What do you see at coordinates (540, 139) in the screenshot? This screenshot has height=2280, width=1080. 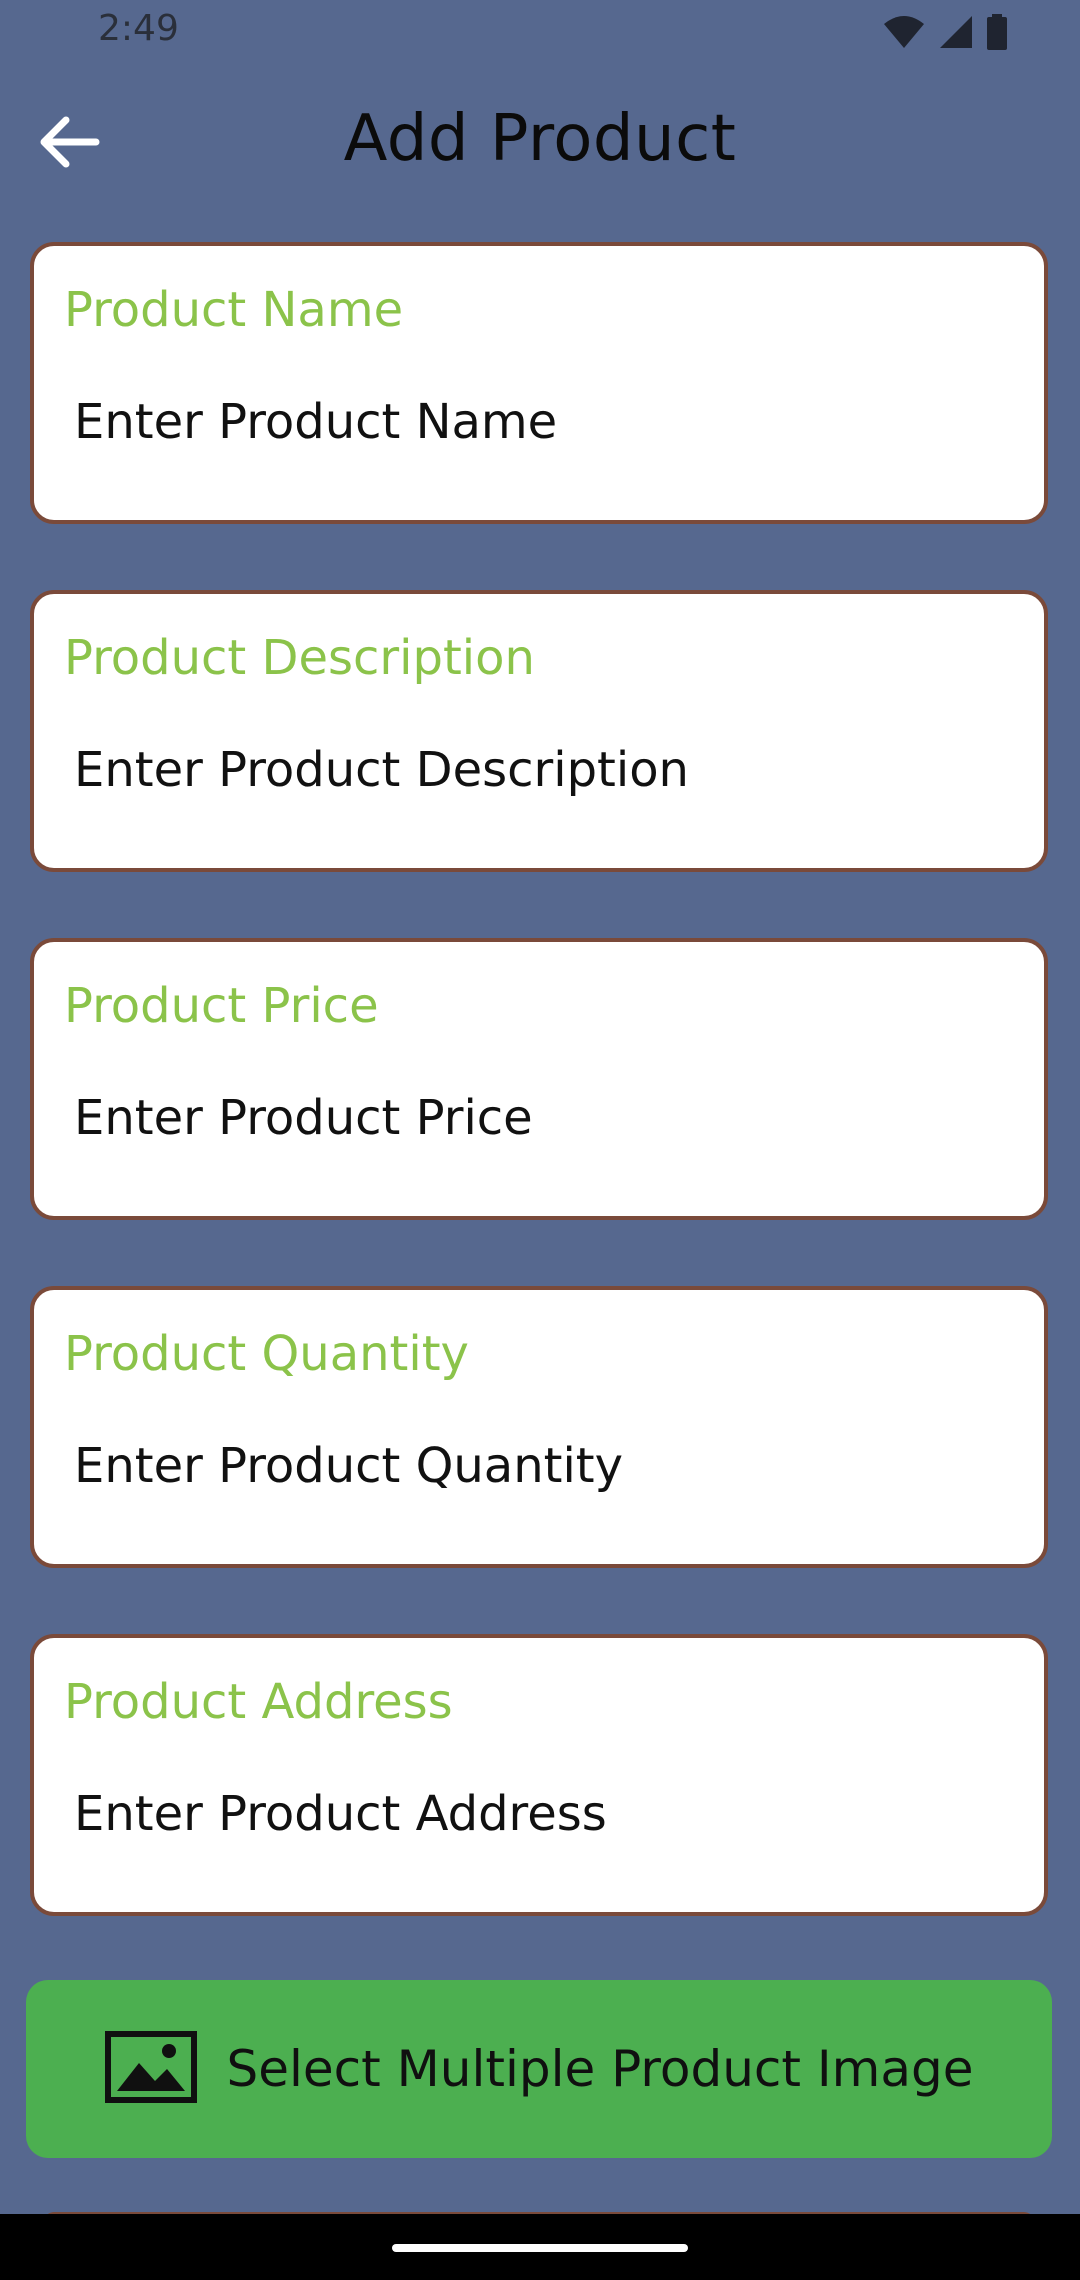 I see `page-title: Add Product` at bounding box center [540, 139].